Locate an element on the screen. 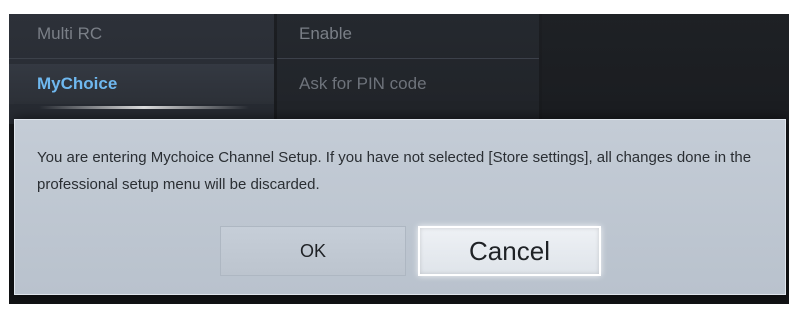 This screenshot has height=309, width=799. cancel-button: Cancel is located at coordinates (509, 251).